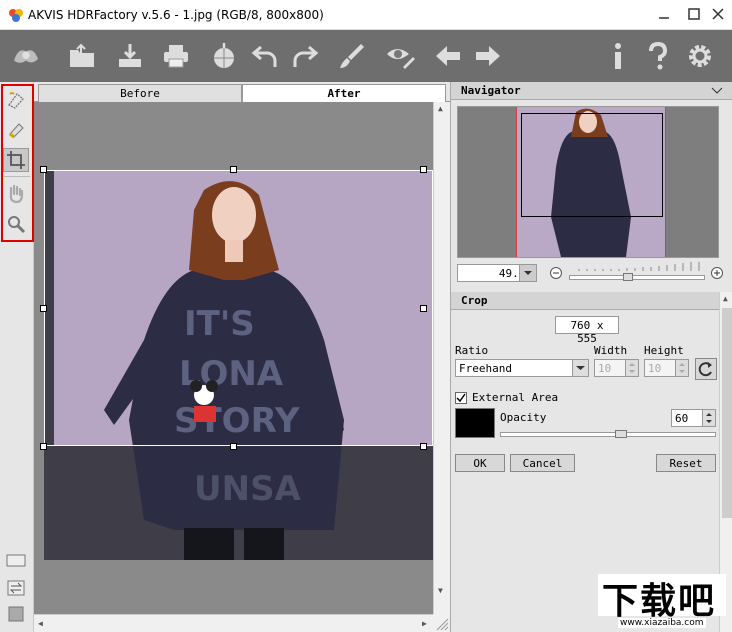 The width and height of the screenshot is (732, 632). I want to click on canvas-horizontal-scrollbar: ◀ ▶, so click(233, 623).